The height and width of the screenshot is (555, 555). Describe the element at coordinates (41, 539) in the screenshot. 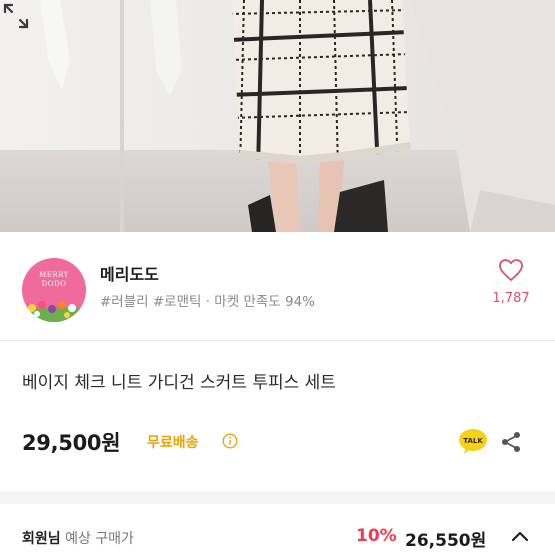

I see `member-label-bold: 회원님` at that location.